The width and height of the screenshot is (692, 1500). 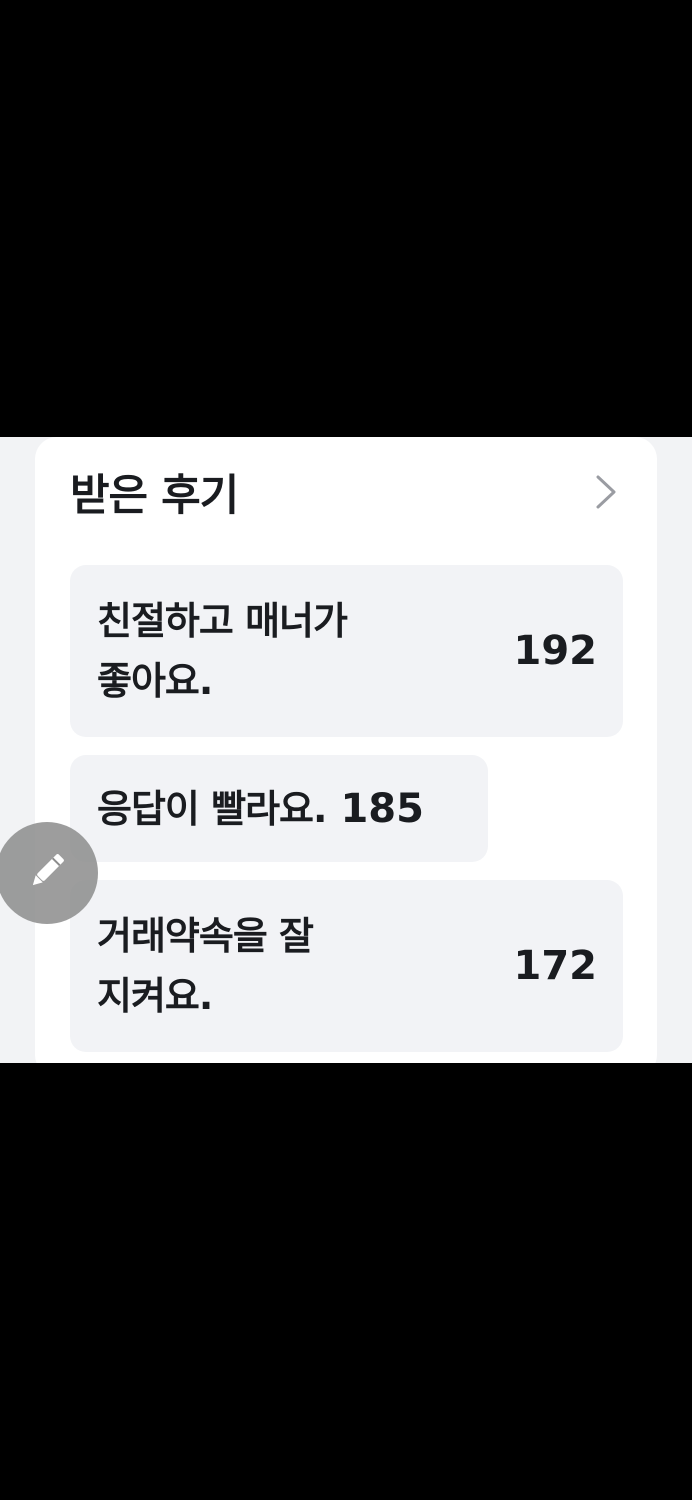 What do you see at coordinates (555, 651) in the screenshot?
I see `review-count: 192` at bounding box center [555, 651].